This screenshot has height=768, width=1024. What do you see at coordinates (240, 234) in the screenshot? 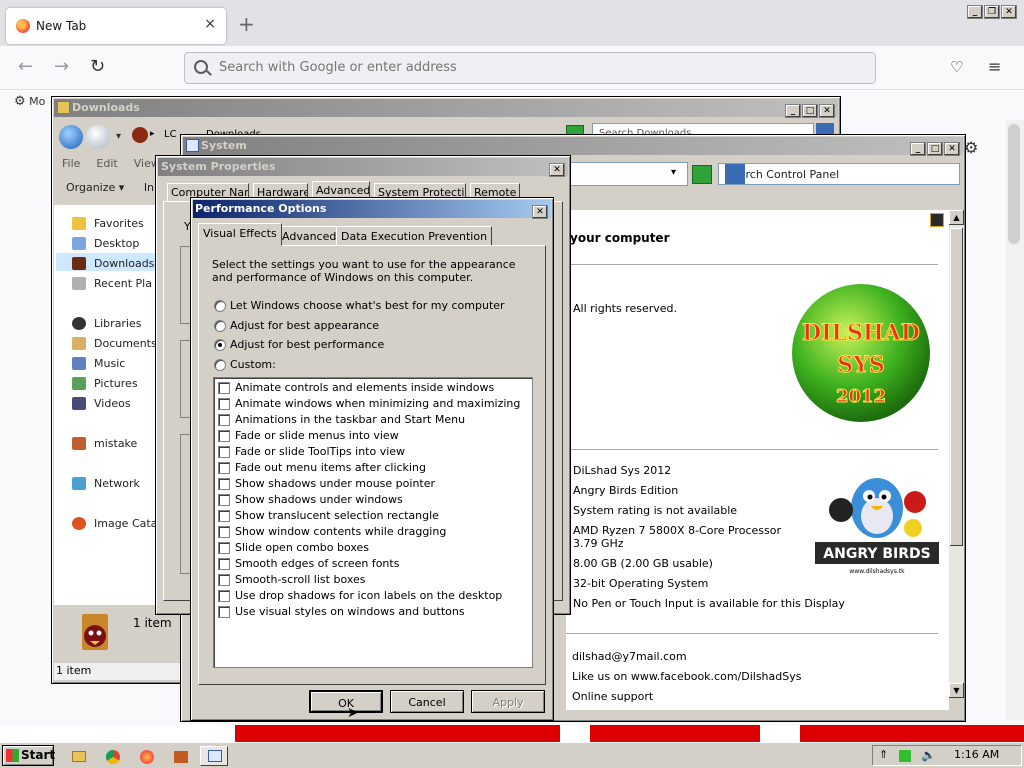
I see `tab-visual-effects: Visual Effects` at bounding box center [240, 234].